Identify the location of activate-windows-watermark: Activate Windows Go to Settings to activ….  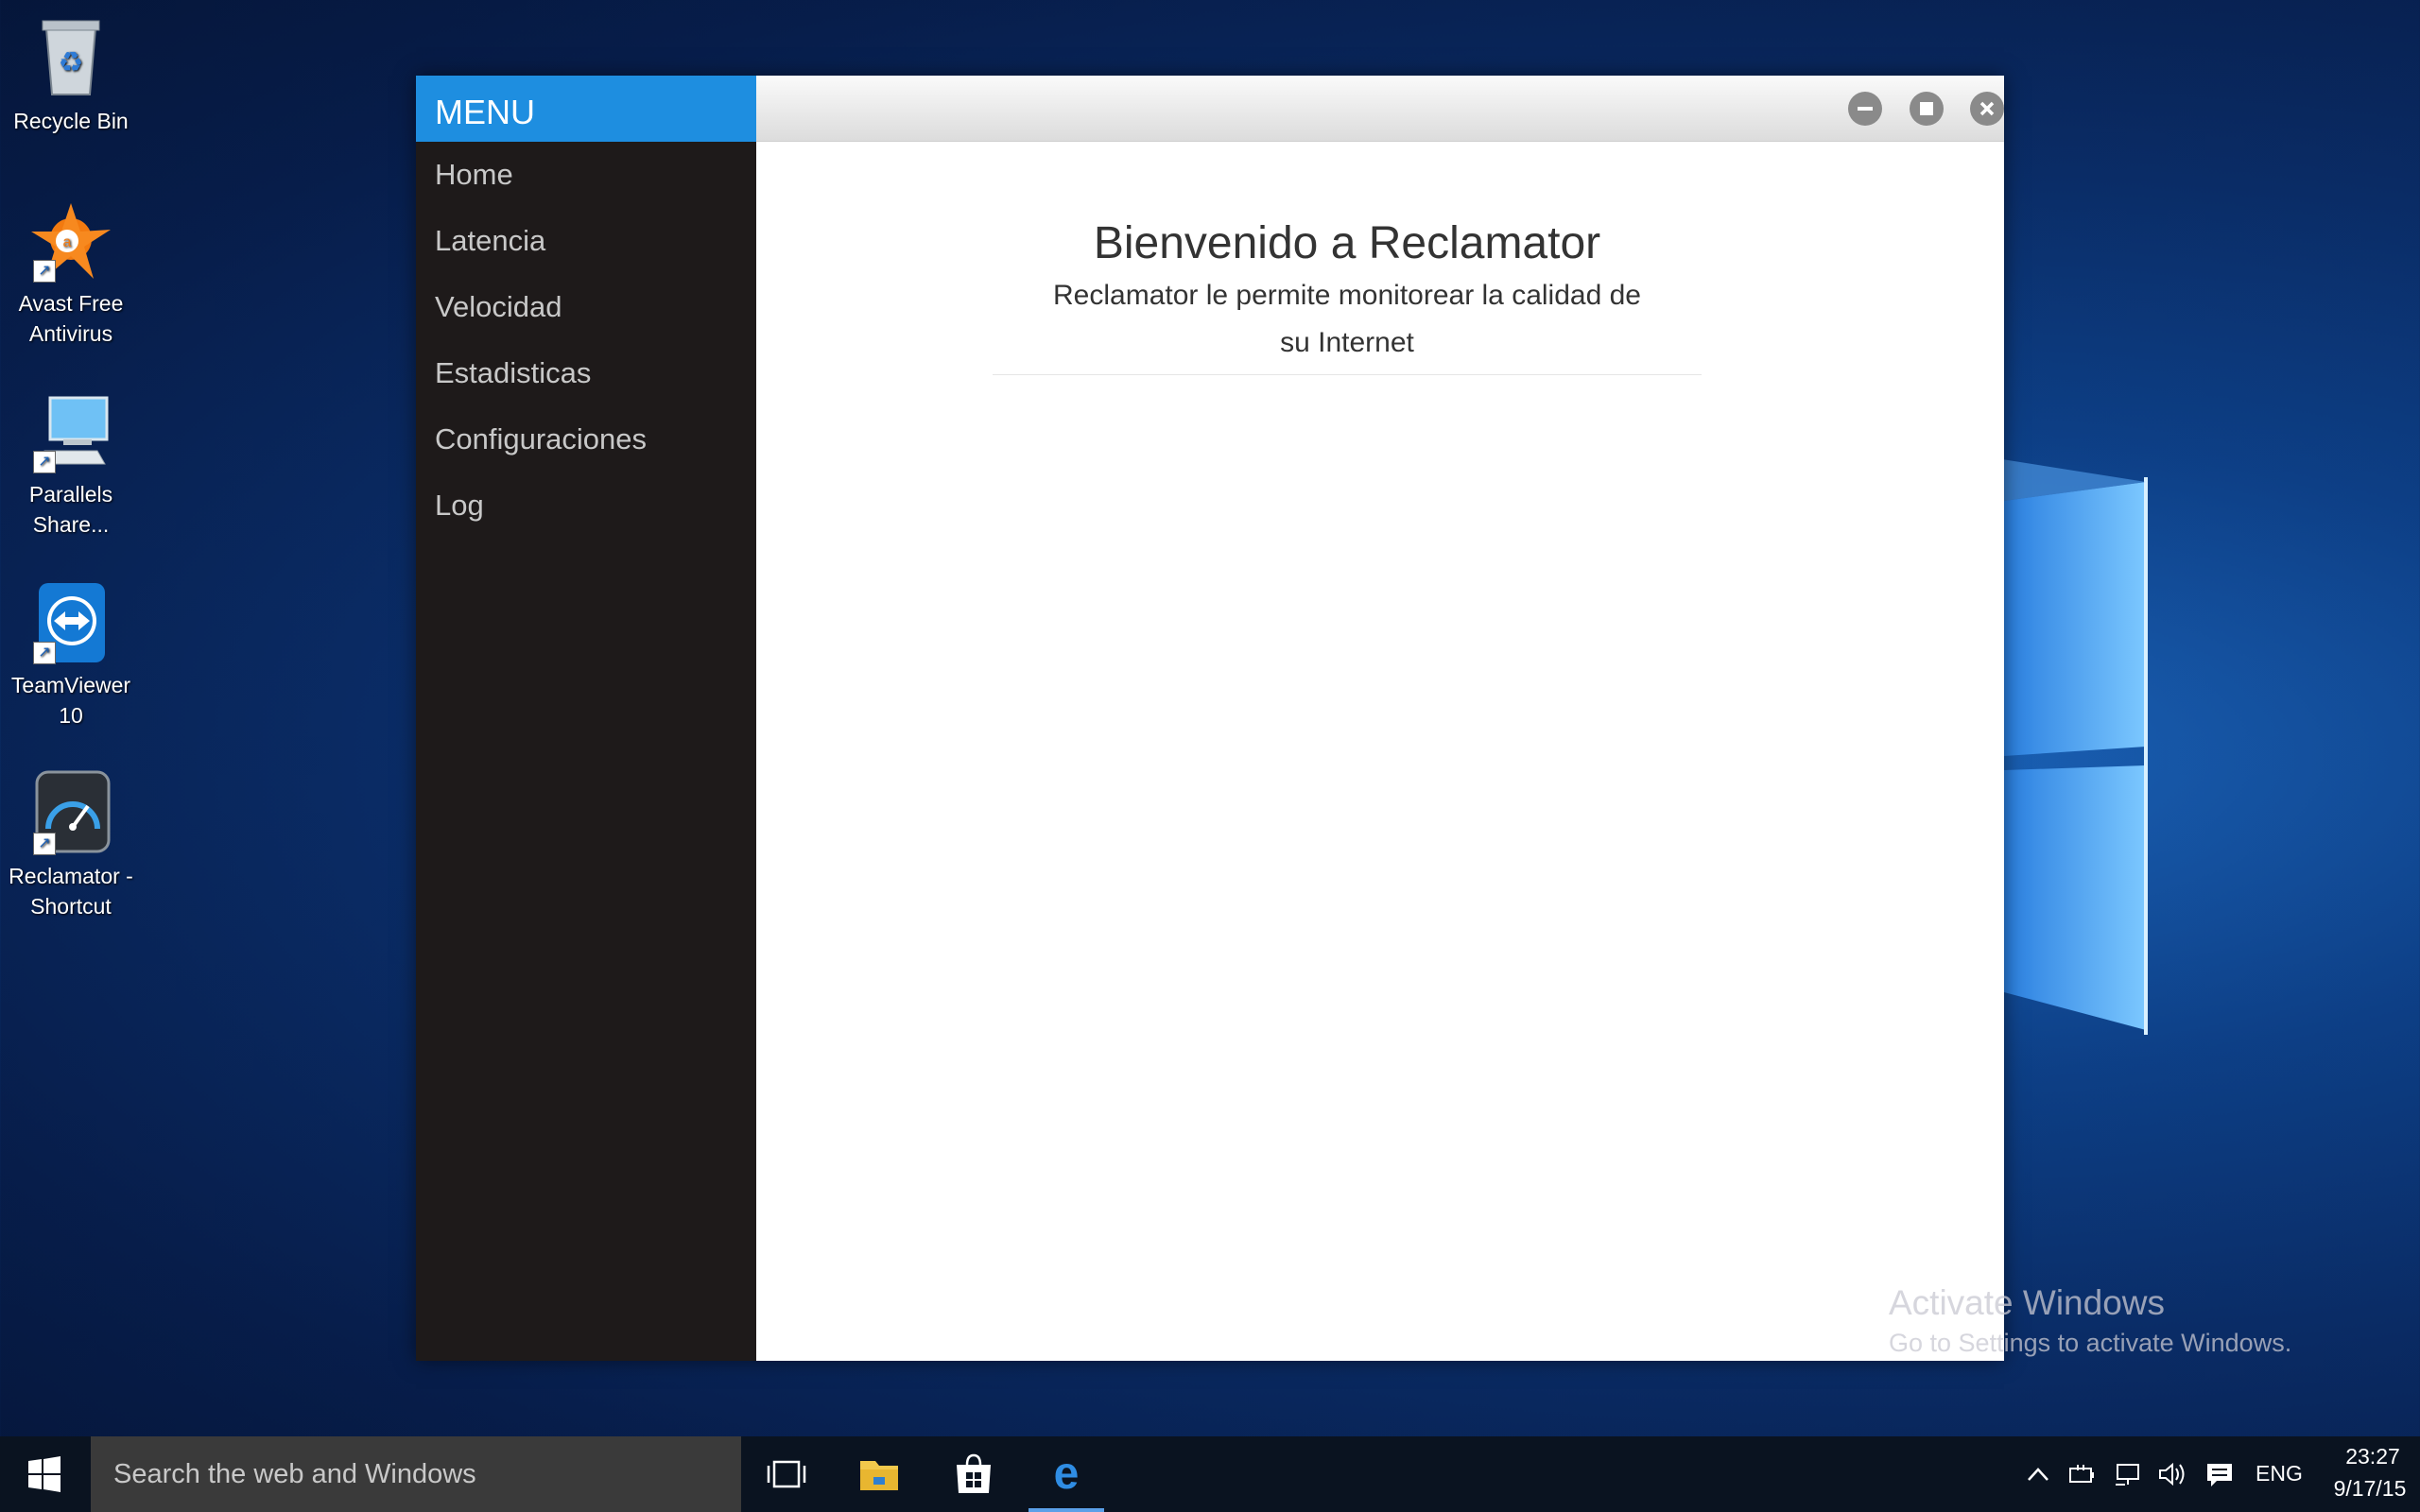
(2090, 1320).